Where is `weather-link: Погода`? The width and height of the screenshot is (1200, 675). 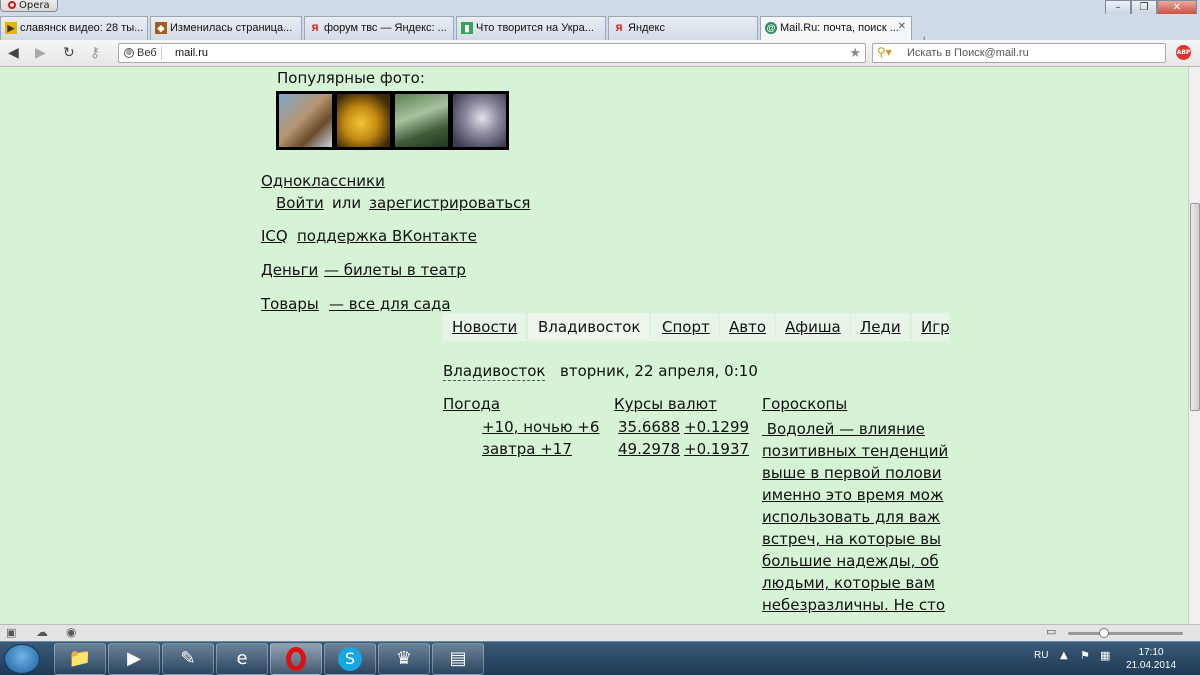
weather-link: Погода is located at coordinates (471, 404).